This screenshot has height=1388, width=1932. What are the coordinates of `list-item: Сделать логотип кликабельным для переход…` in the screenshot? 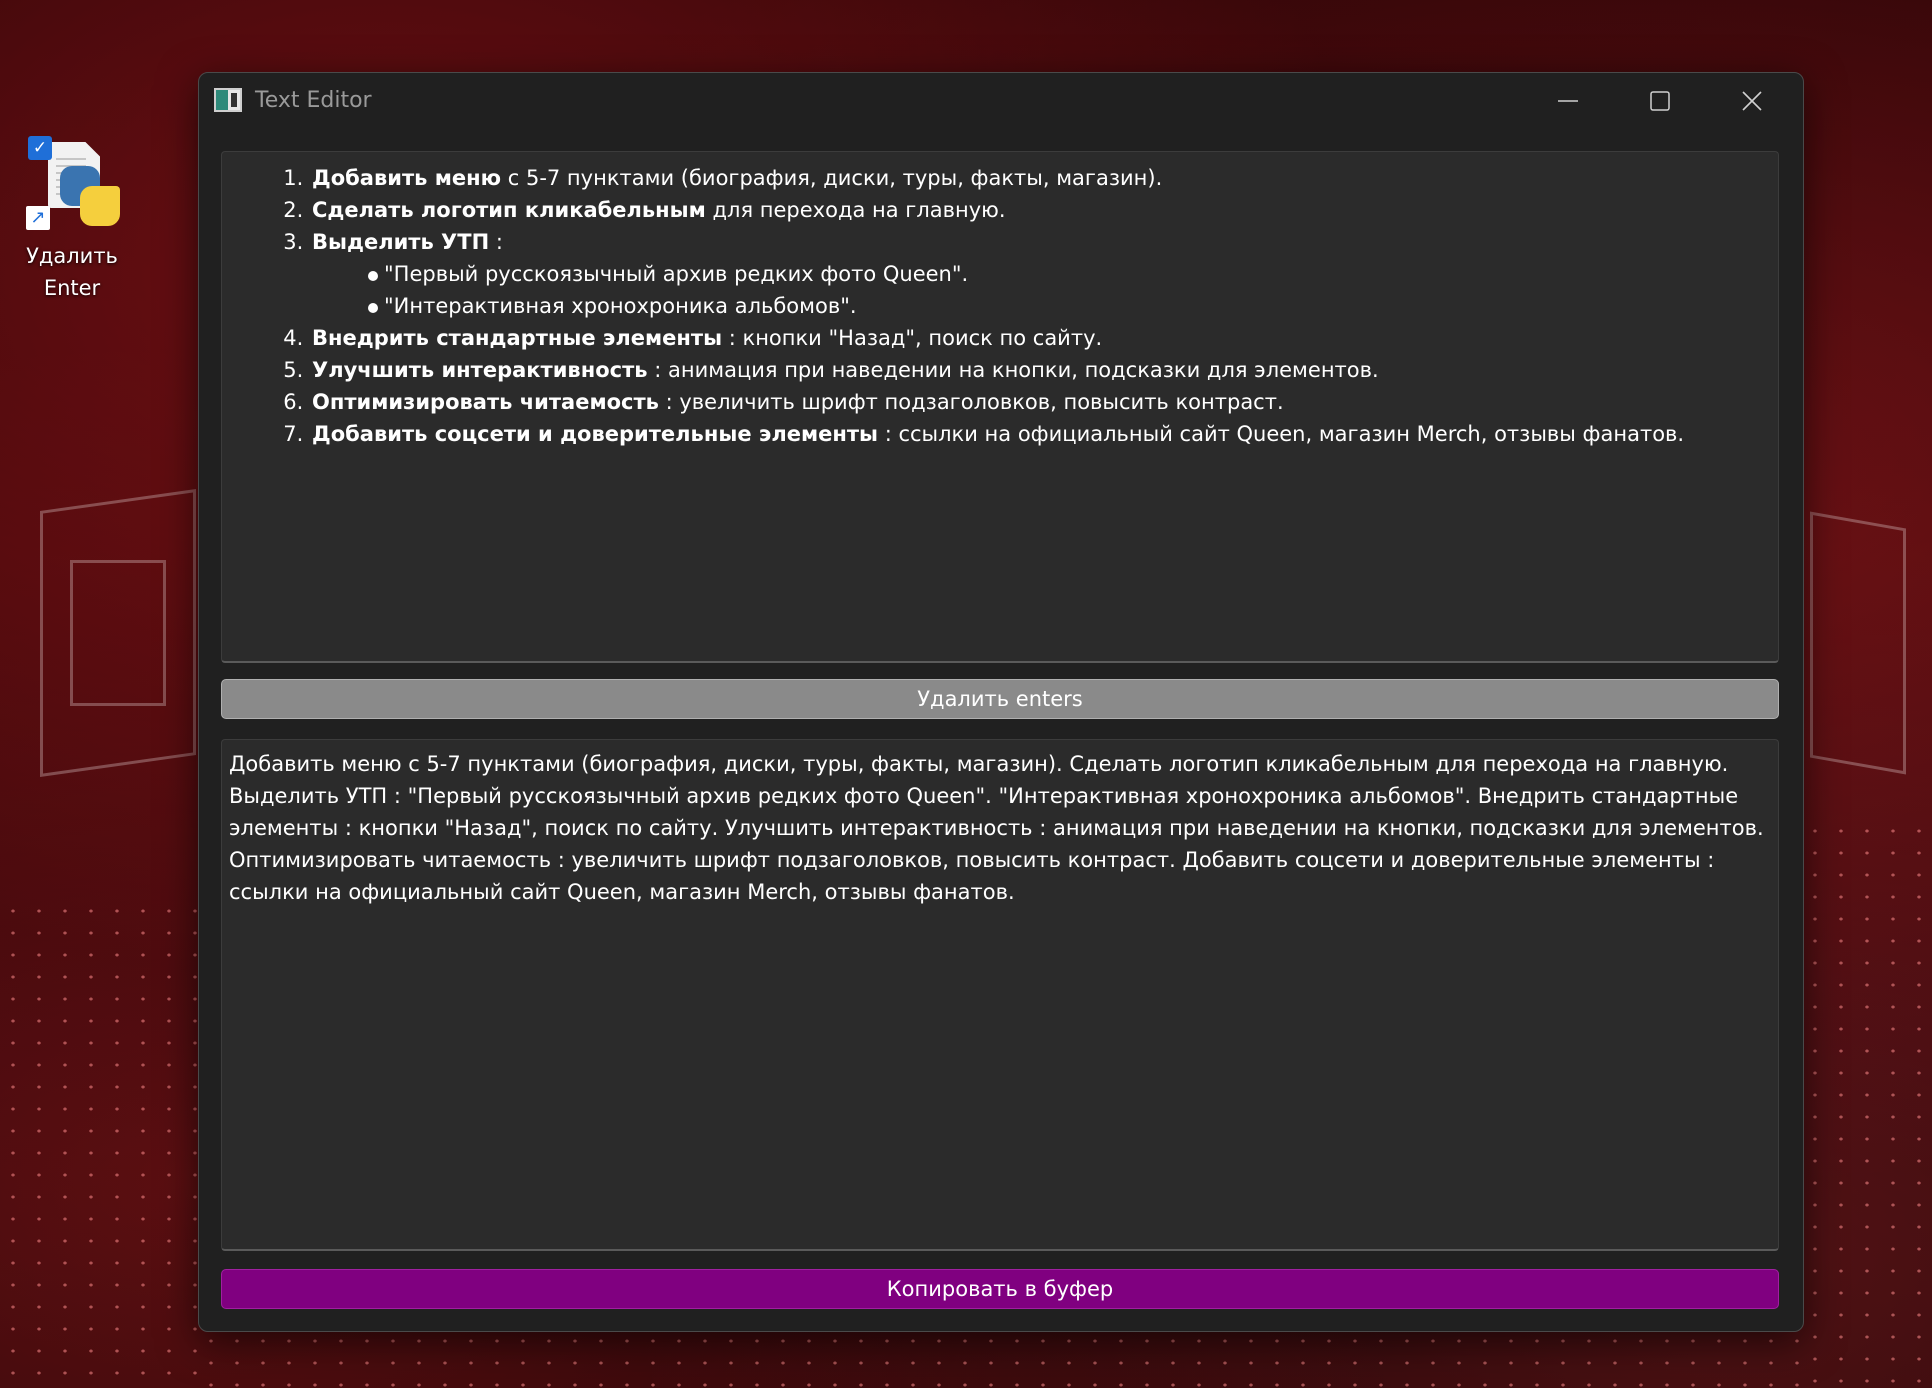 It's located at (1044, 210).